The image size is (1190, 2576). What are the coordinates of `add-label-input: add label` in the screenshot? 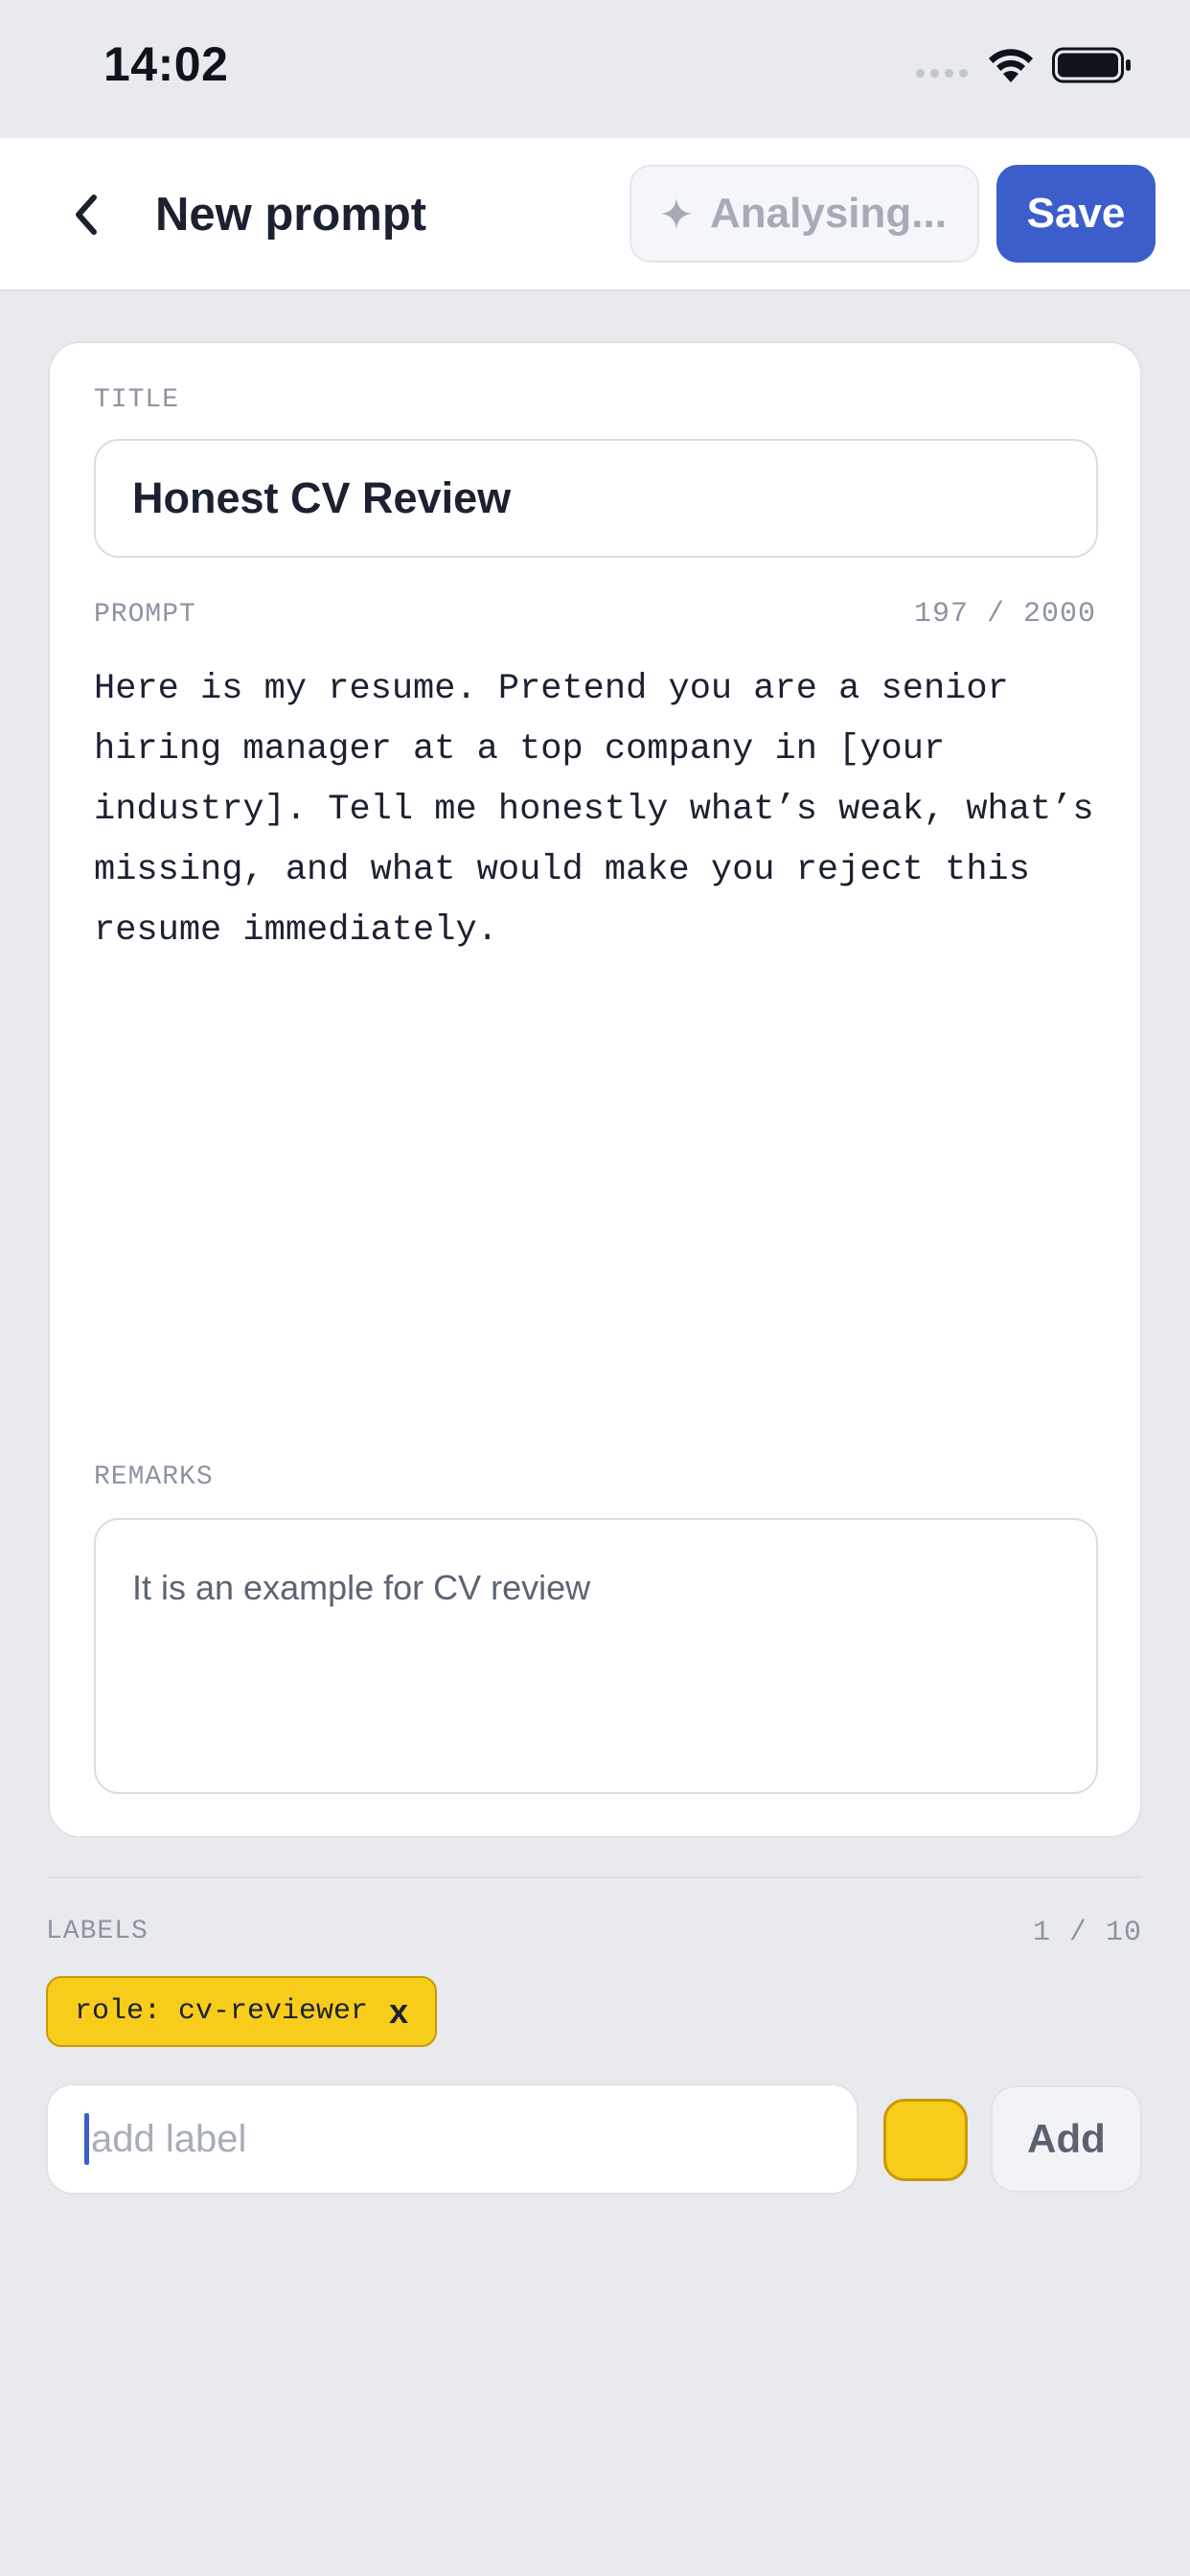 It's located at (452, 2139).